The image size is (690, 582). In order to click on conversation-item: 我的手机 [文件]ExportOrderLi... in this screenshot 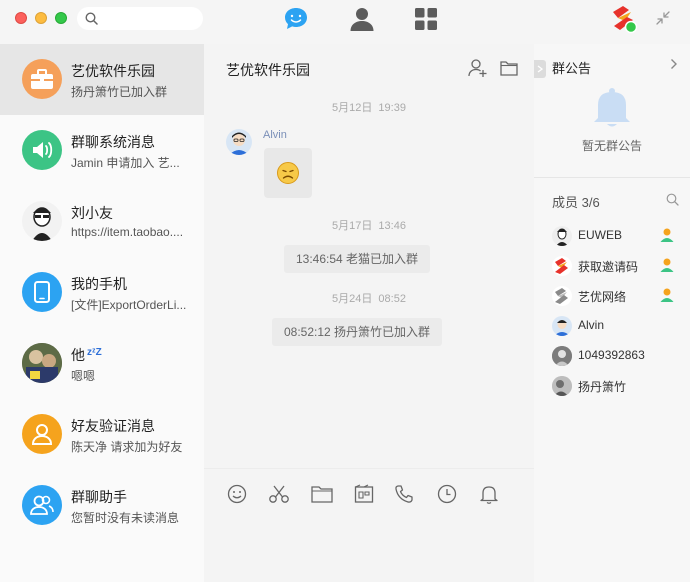, I will do `click(102, 292)`.